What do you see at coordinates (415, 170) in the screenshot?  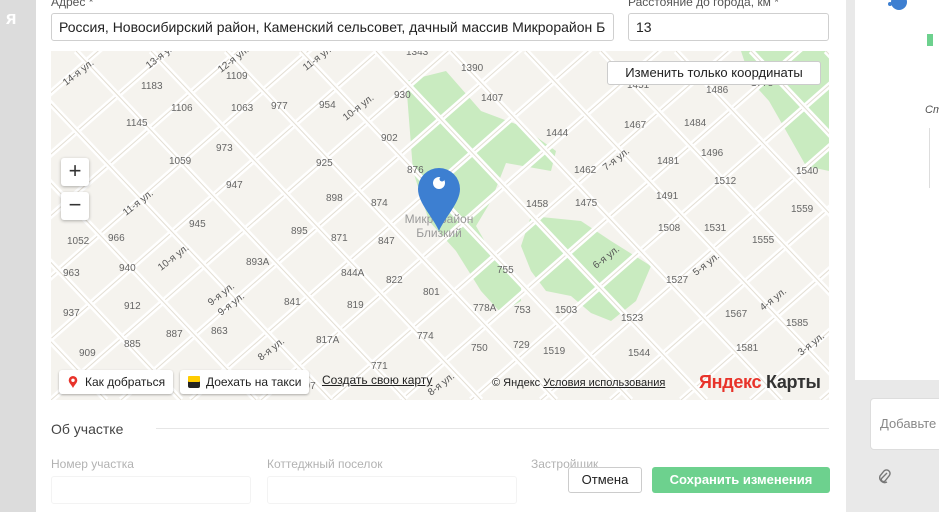 I see `house-number: 876` at bounding box center [415, 170].